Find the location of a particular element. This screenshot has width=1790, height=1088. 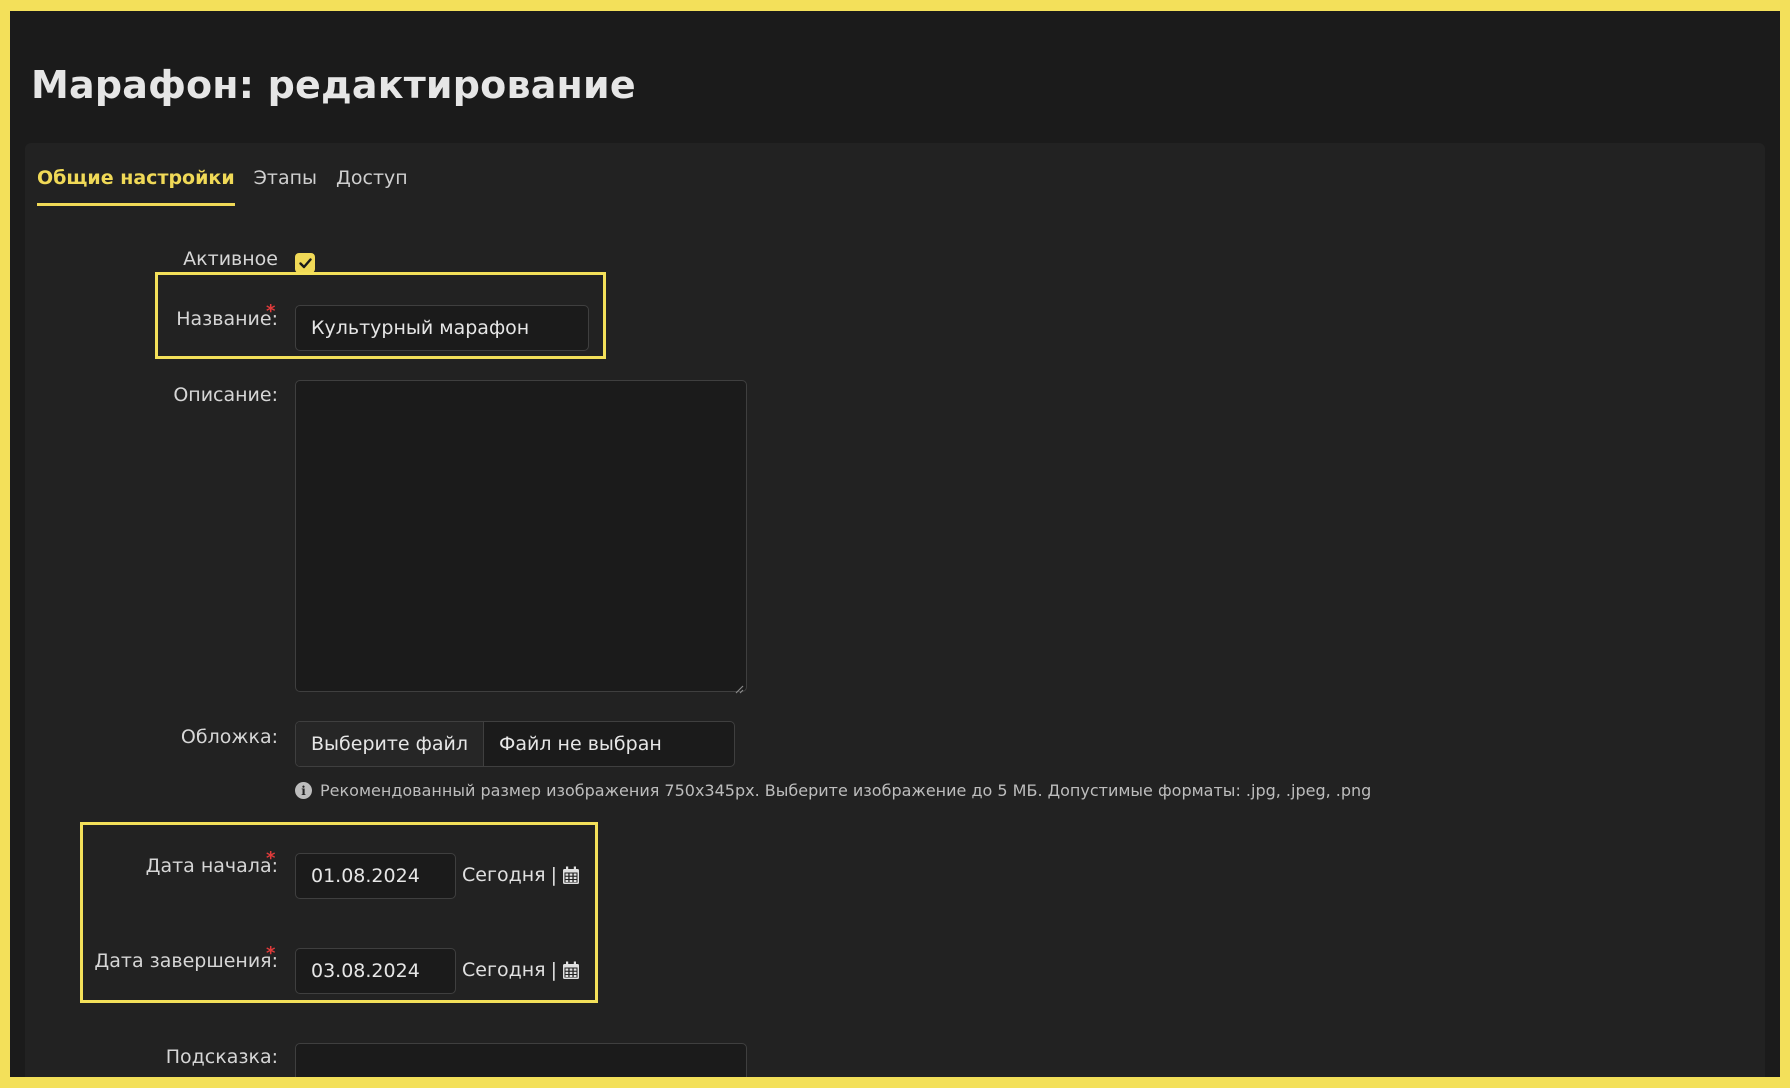

date-fields-highlight is located at coordinates (339, 912).